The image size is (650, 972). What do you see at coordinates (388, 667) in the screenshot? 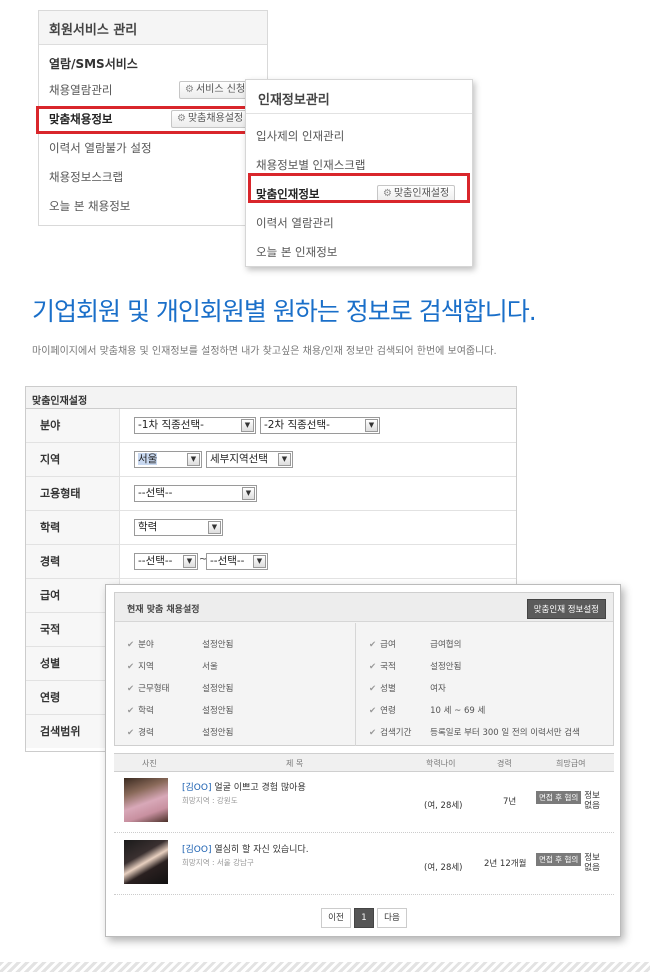
I see `setting-key: 국적` at bounding box center [388, 667].